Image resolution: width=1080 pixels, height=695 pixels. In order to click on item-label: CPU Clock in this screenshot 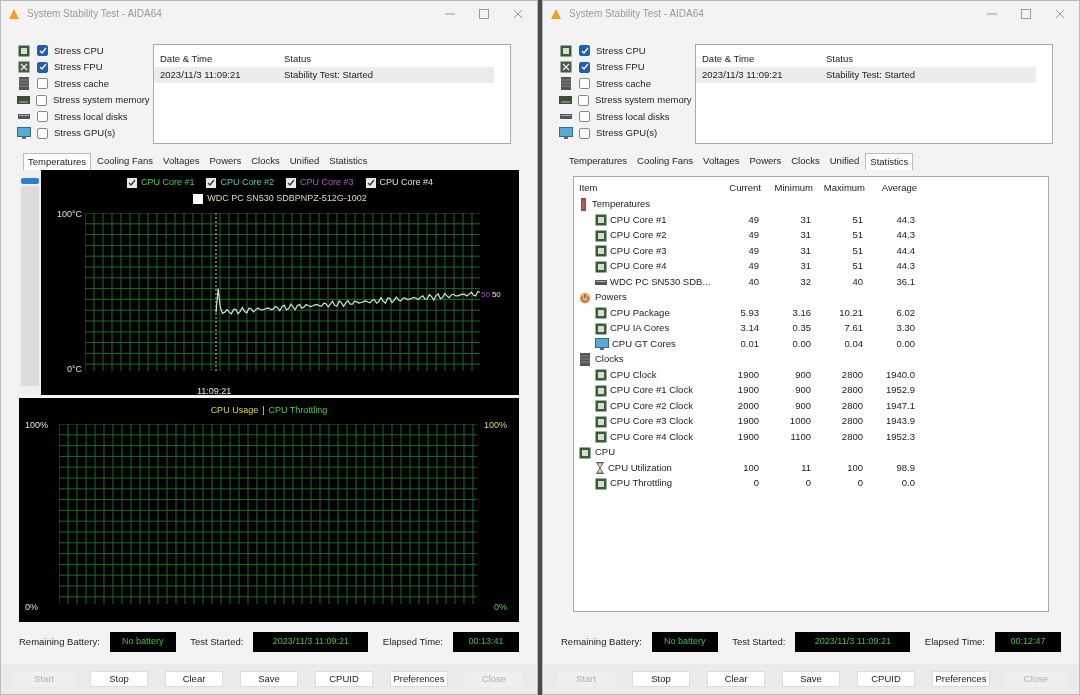, I will do `click(633, 374)`.